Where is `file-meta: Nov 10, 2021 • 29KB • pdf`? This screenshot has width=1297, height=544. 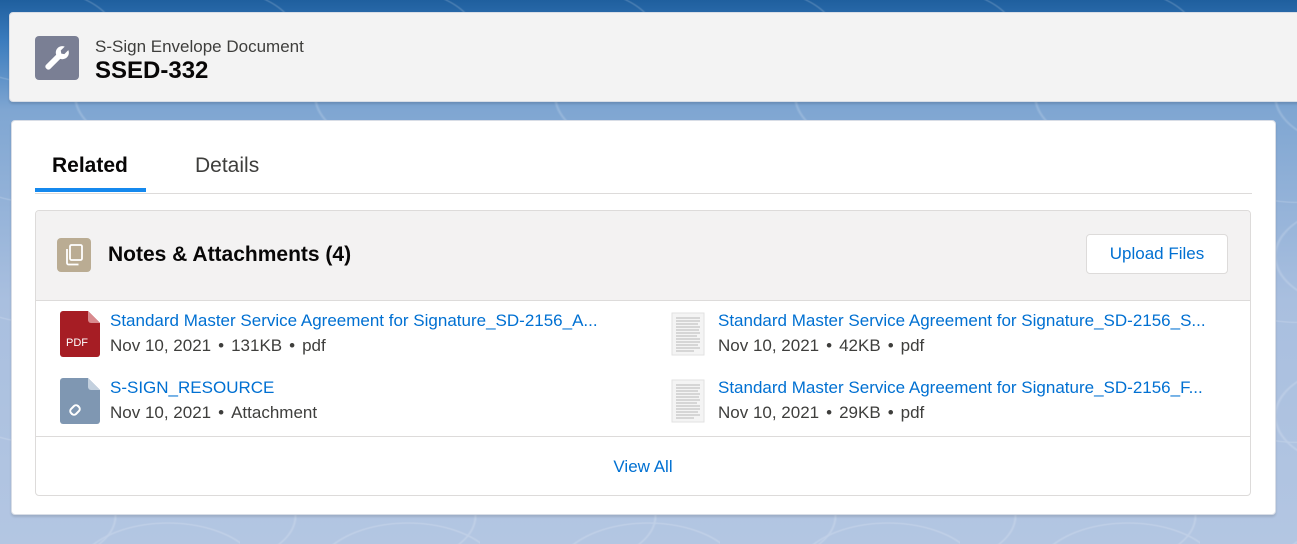
file-meta: Nov 10, 2021 • 29KB • pdf is located at coordinates (821, 412).